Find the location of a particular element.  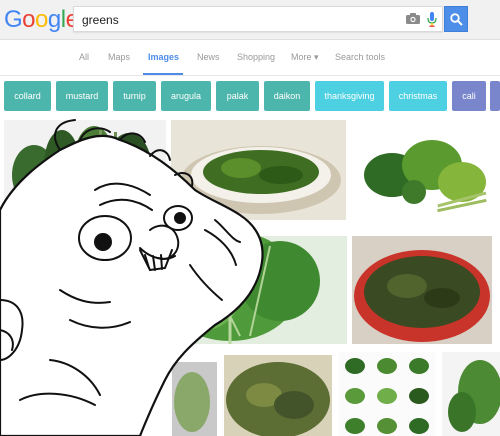

chip-daikon: daikon is located at coordinates (287, 96).